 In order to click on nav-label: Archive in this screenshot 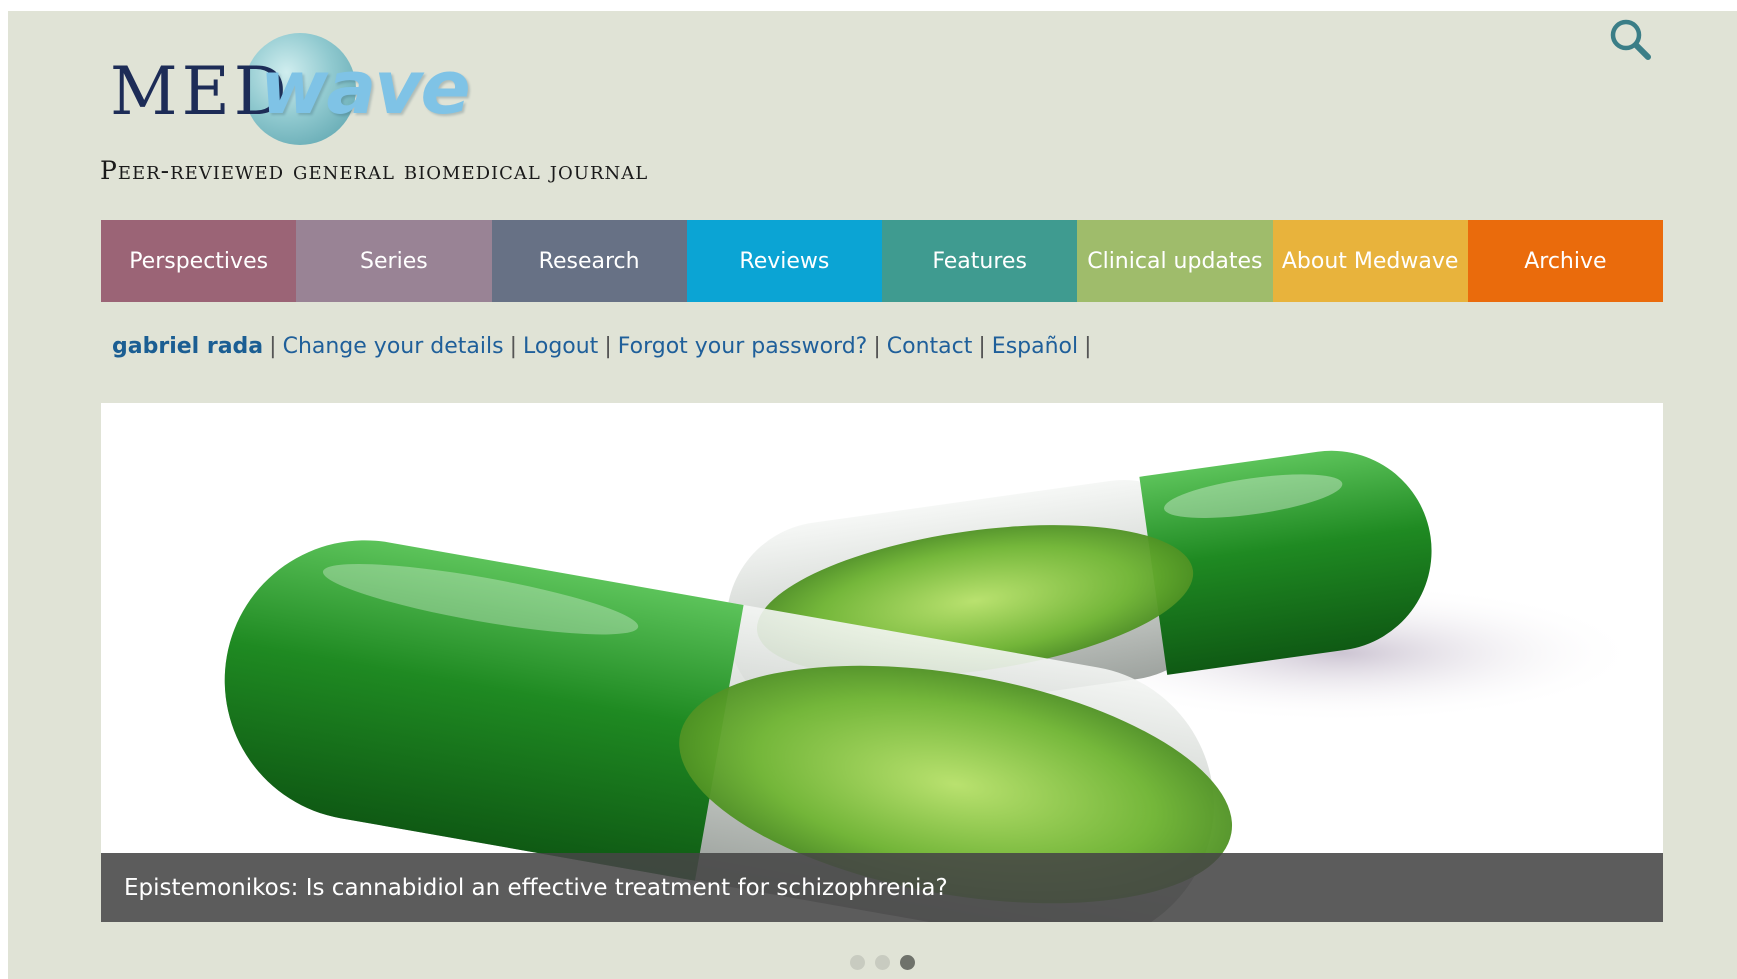, I will do `click(1565, 261)`.